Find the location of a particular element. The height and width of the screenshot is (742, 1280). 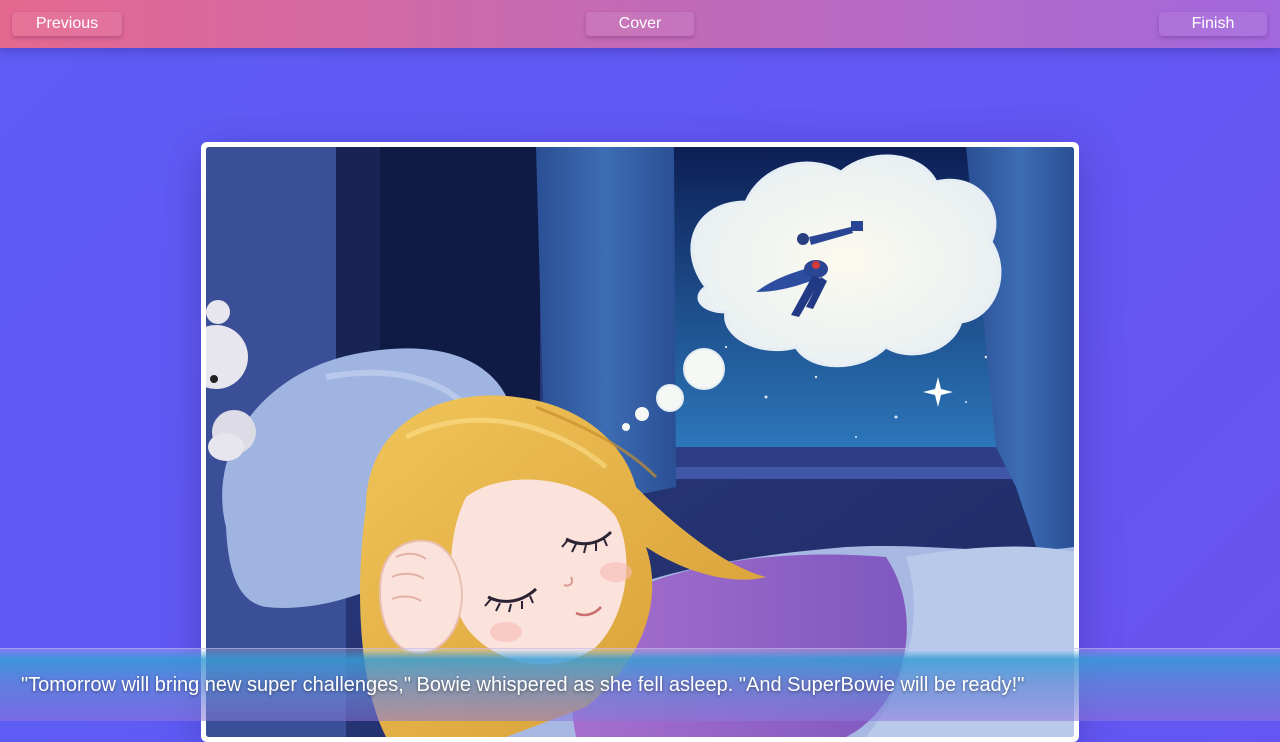

finish-button: Finish is located at coordinates (1213, 24).